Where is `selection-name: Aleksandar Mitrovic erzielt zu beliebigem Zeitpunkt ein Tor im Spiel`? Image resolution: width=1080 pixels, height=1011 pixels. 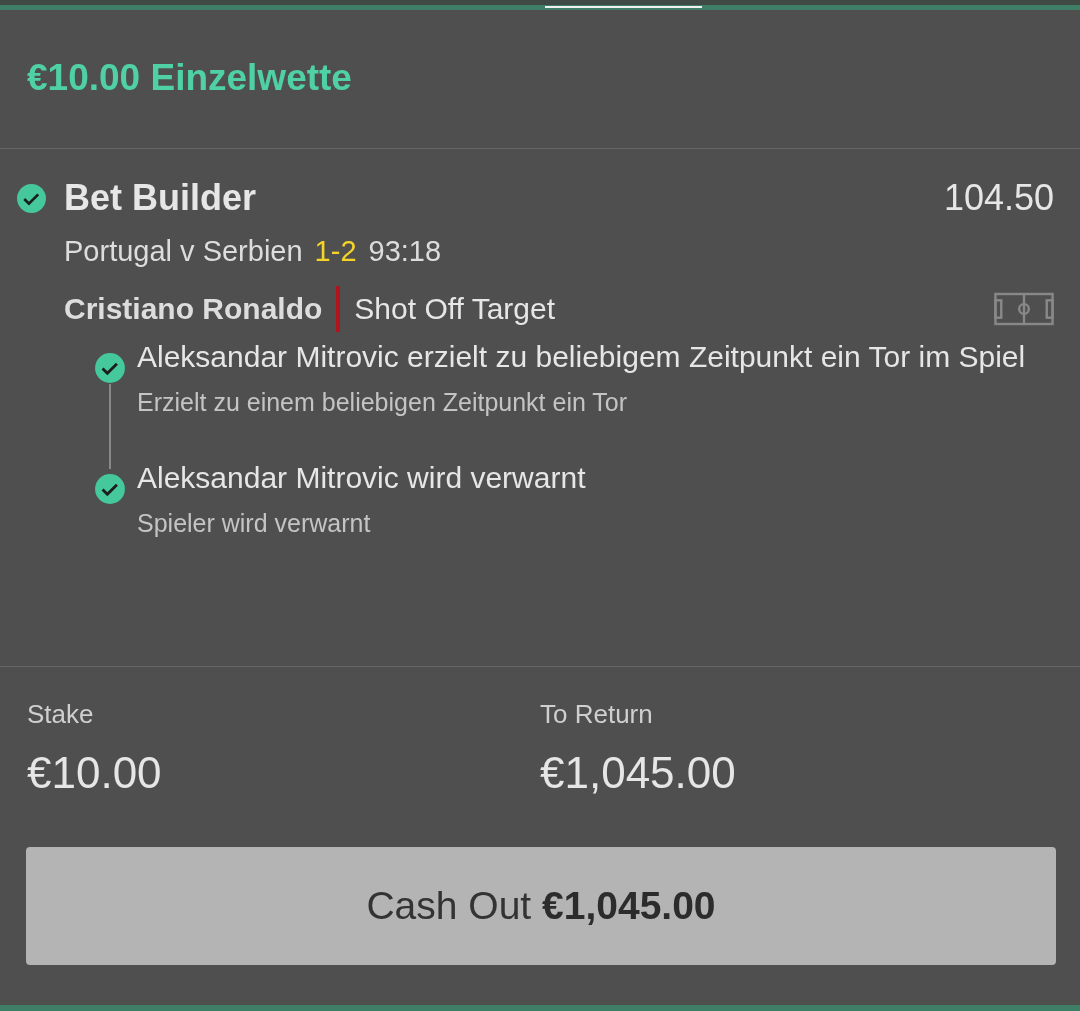 selection-name: Aleksandar Mitrovic erzielt zu beliebigem Zeitpunkt ein Tor im Spiel is located at coordinates (582, 357).